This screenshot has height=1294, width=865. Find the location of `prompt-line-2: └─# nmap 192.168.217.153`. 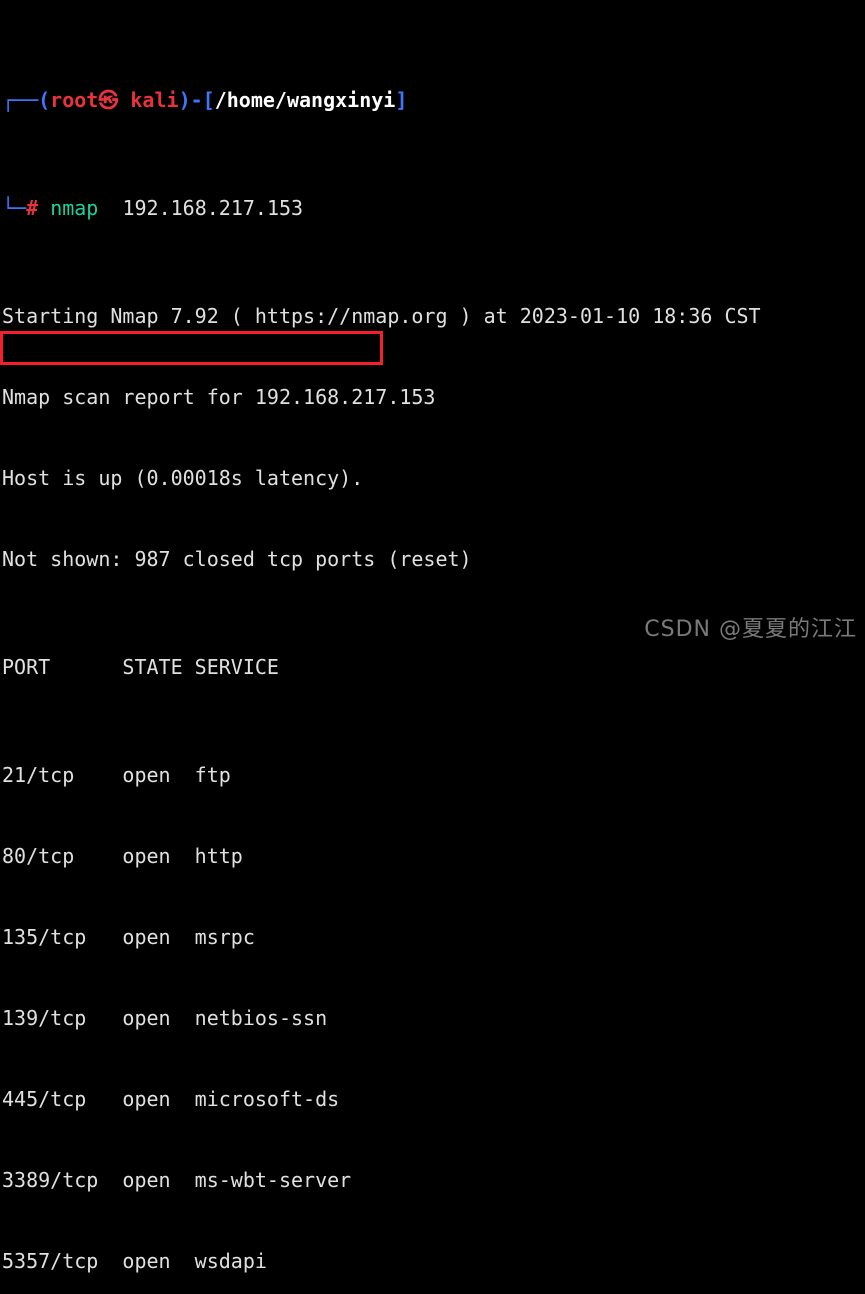

prompt-line-2: └─# nmap 192.168.217.153 is located at coordinates (432, 208).